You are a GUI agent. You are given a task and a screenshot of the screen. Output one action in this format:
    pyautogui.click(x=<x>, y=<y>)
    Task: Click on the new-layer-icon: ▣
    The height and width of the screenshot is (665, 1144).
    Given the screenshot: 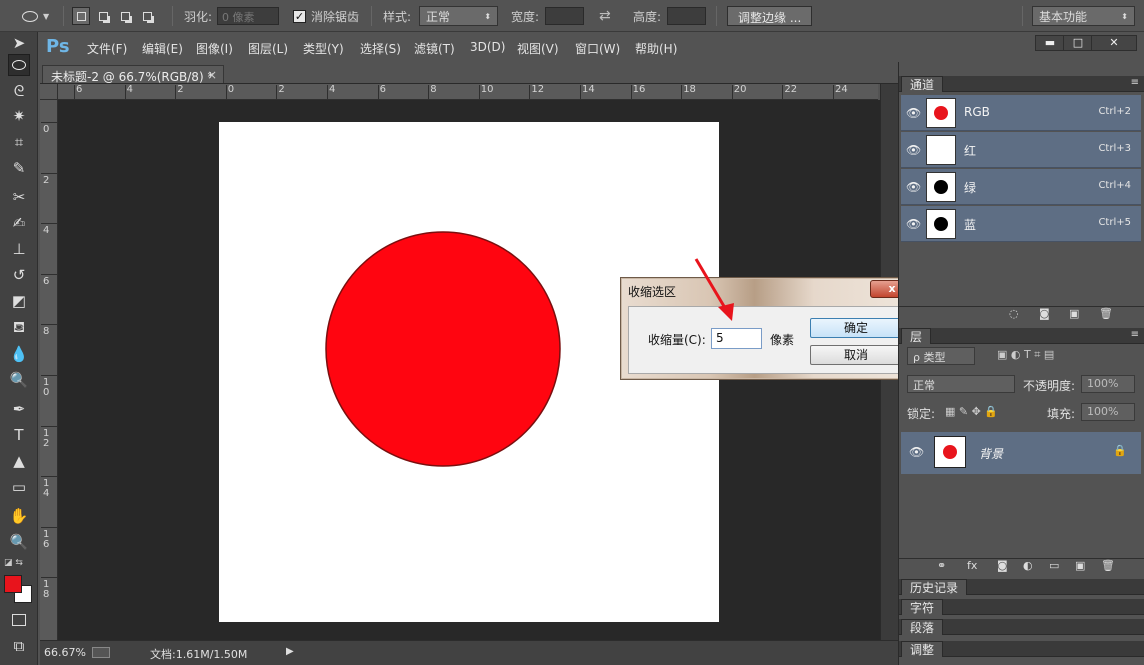 What is the action you would take?
    pyautogui.click(x=1080, y=565)
    